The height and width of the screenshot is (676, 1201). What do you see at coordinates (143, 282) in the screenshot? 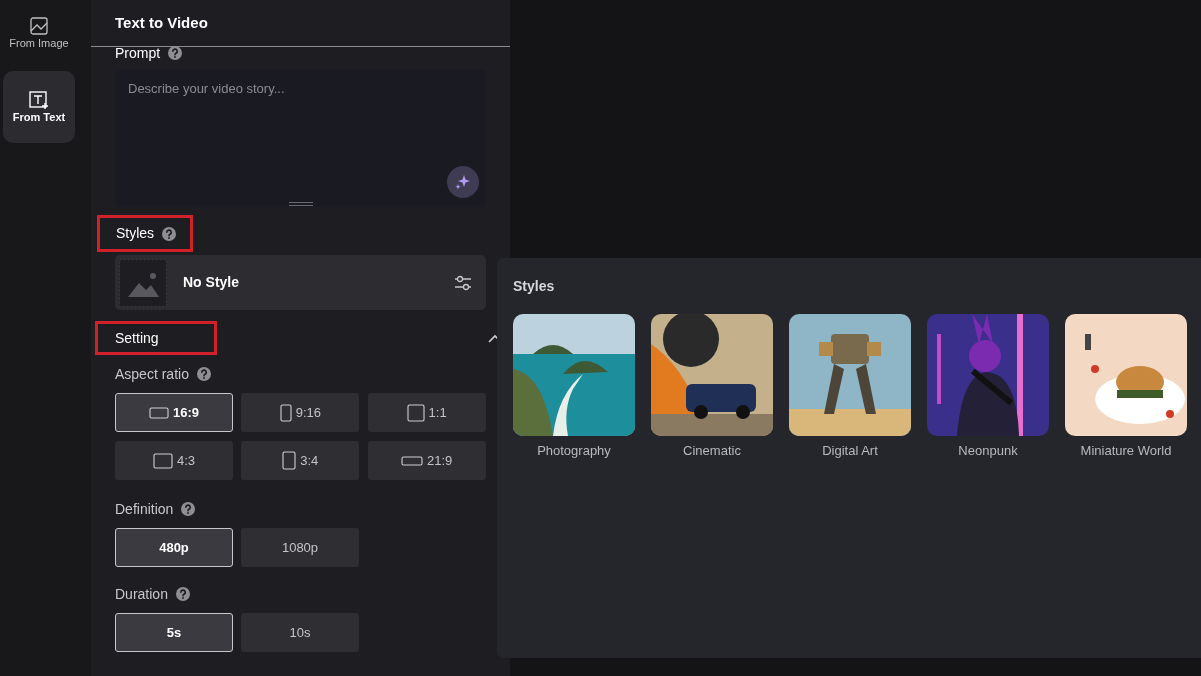
I see `image-placeholder-icon` at bounding box center [143, 282].